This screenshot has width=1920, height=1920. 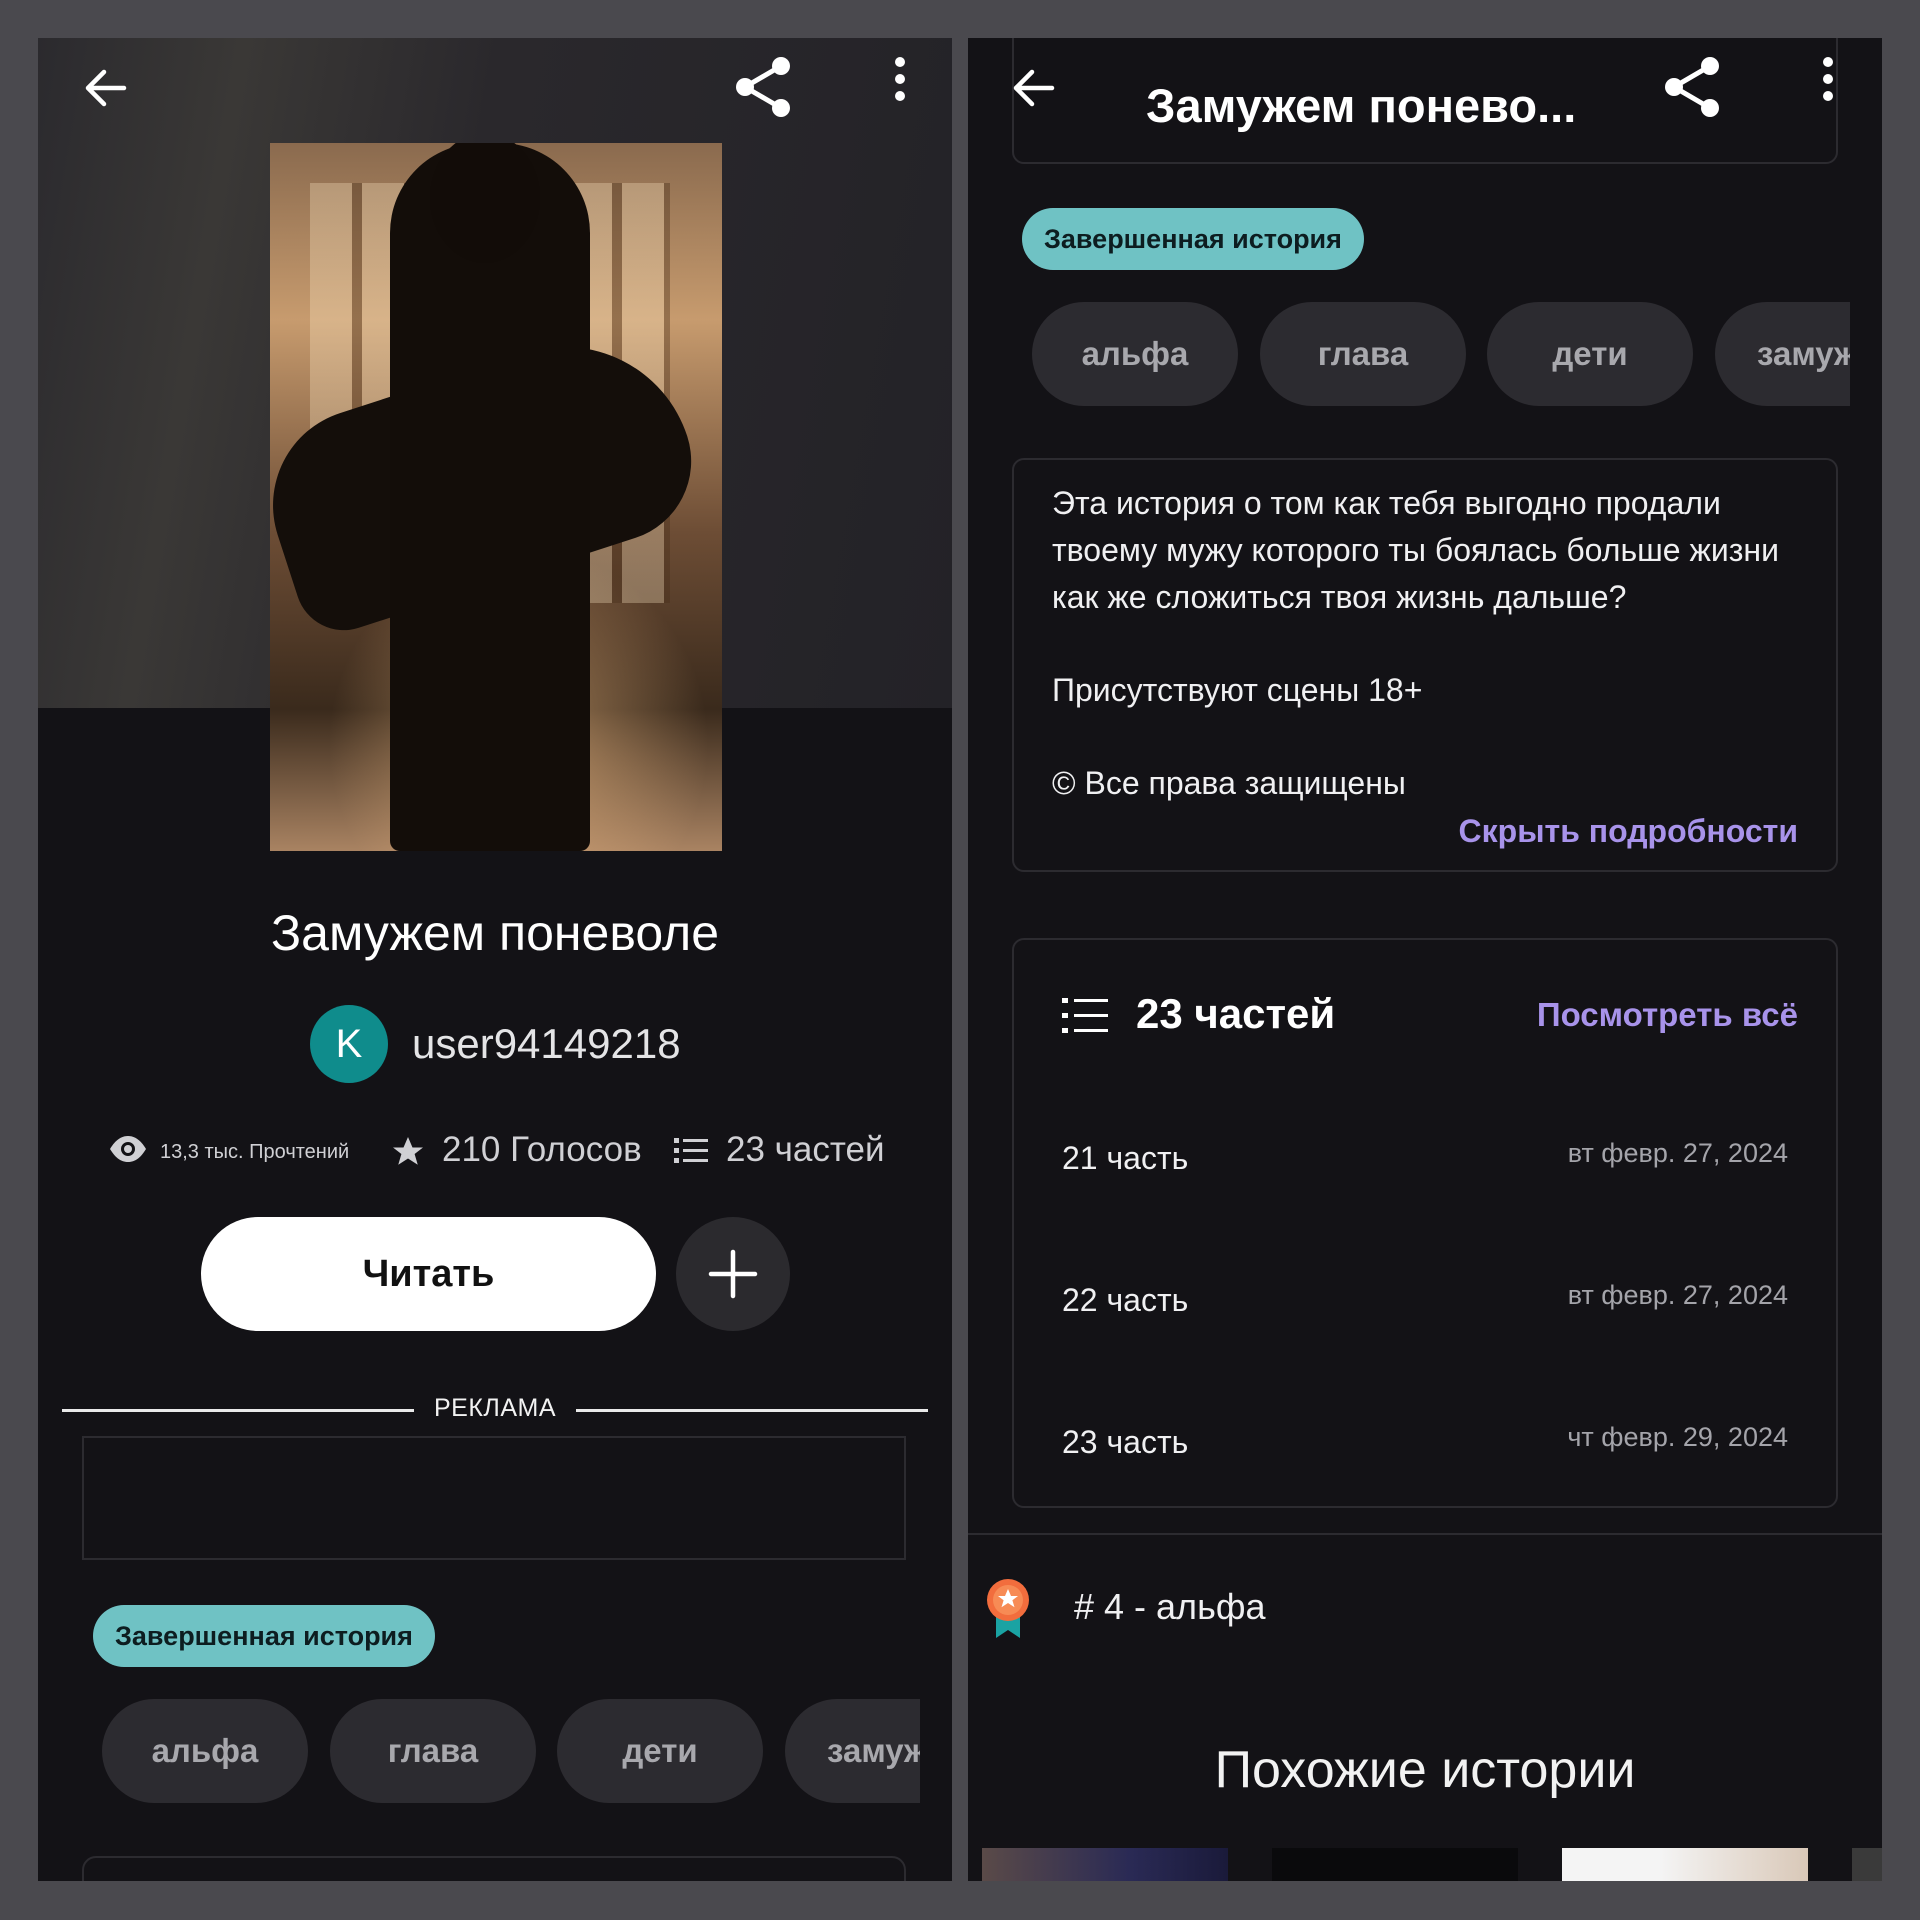 What do you see at coordinates (805, 1149) in the screenshot?
I see `parts-count: 23 частей` at bounding box center [805, 1149].